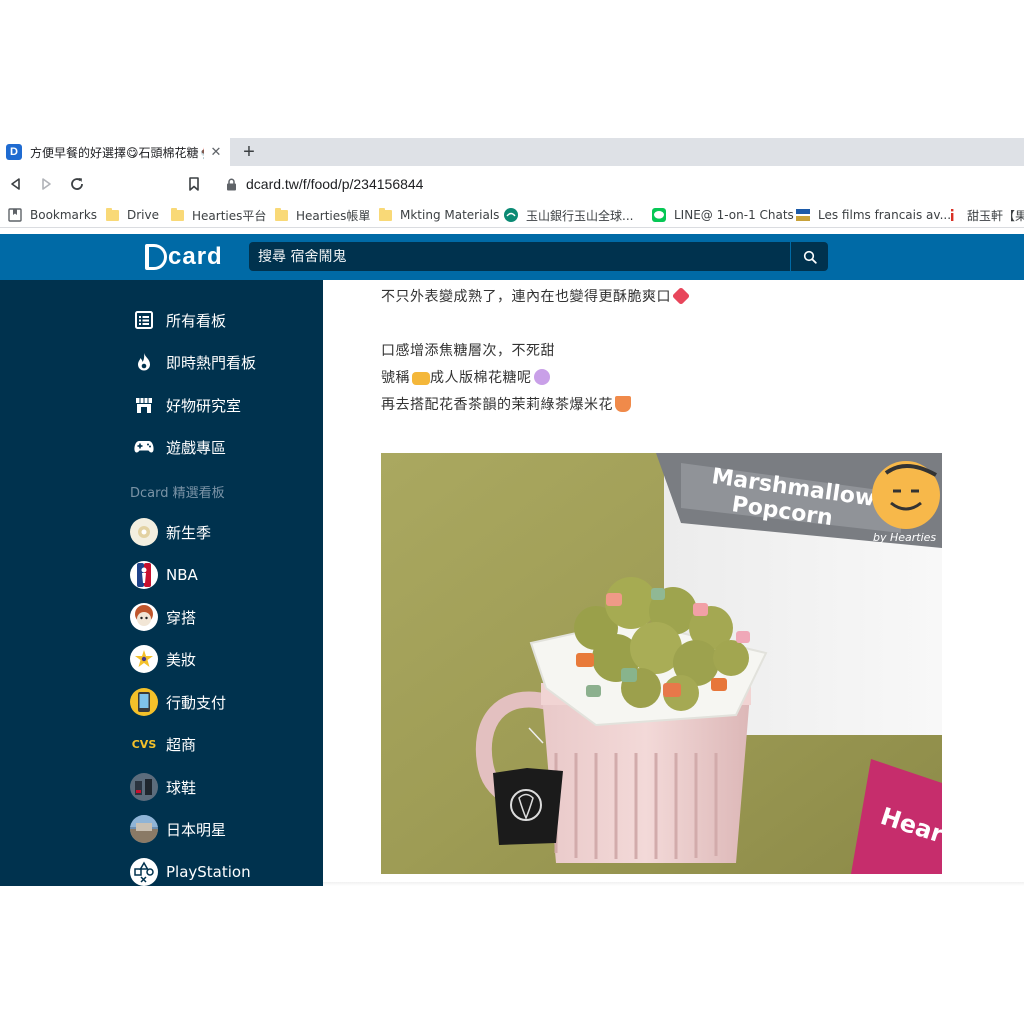  Describe the element at coordinates (52, 215) in the screenshot. I see `bookmark-item-bookmarks: Bookmarks` at that location.